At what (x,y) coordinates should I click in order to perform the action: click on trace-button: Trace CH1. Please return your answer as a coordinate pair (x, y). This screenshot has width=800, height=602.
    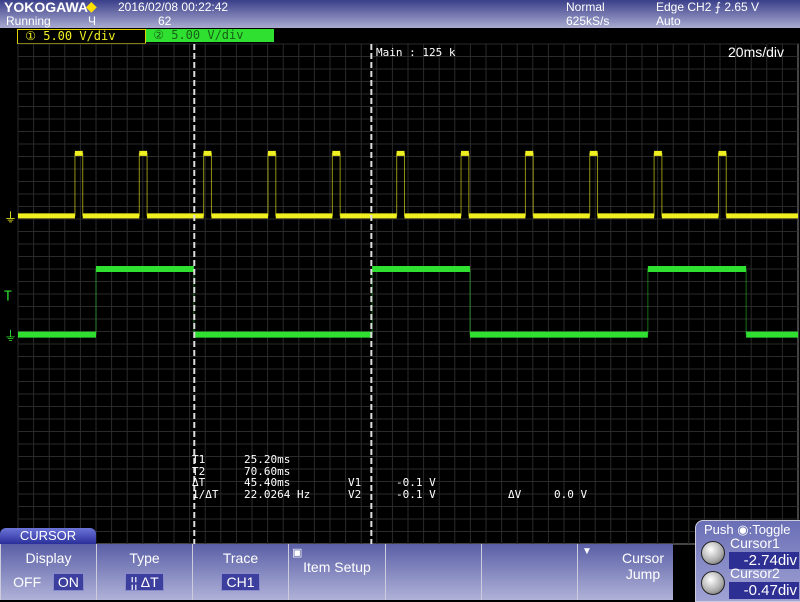
    Looking at the image, I should click on (240, 572).